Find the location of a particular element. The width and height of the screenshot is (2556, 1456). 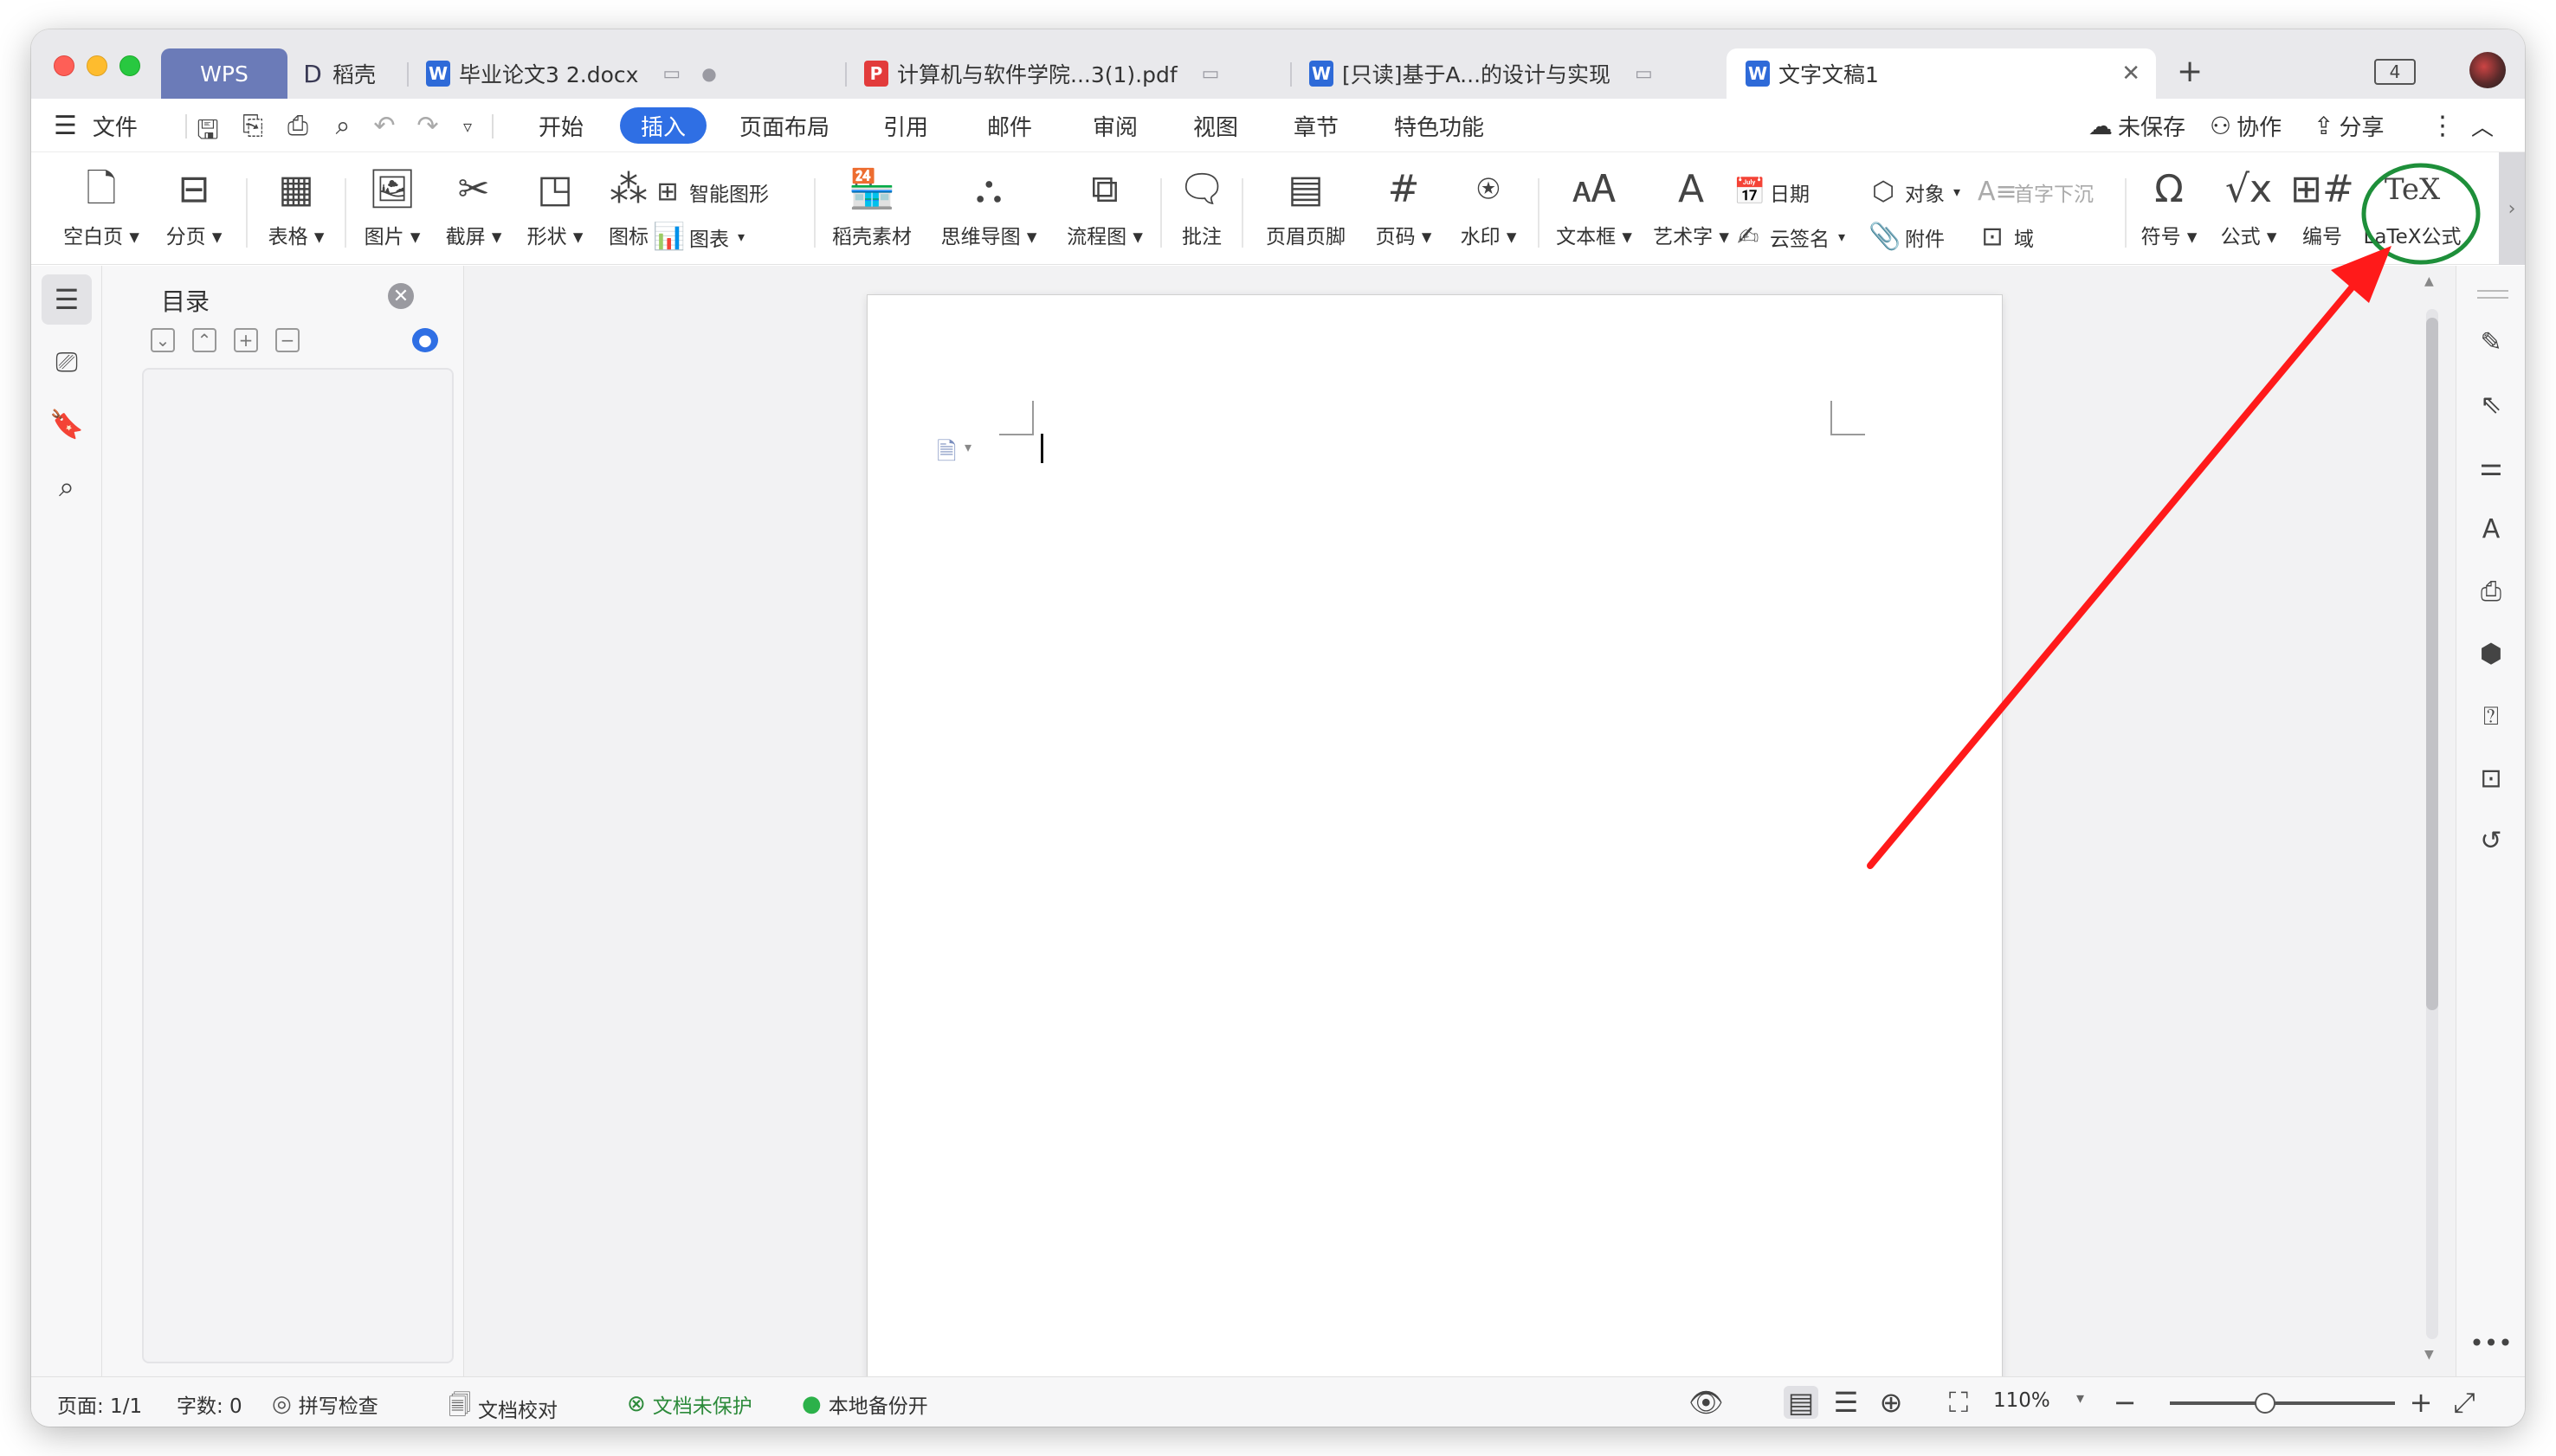

table-button: ▦ 表格 ▾ is located at coordinates (296, 207).